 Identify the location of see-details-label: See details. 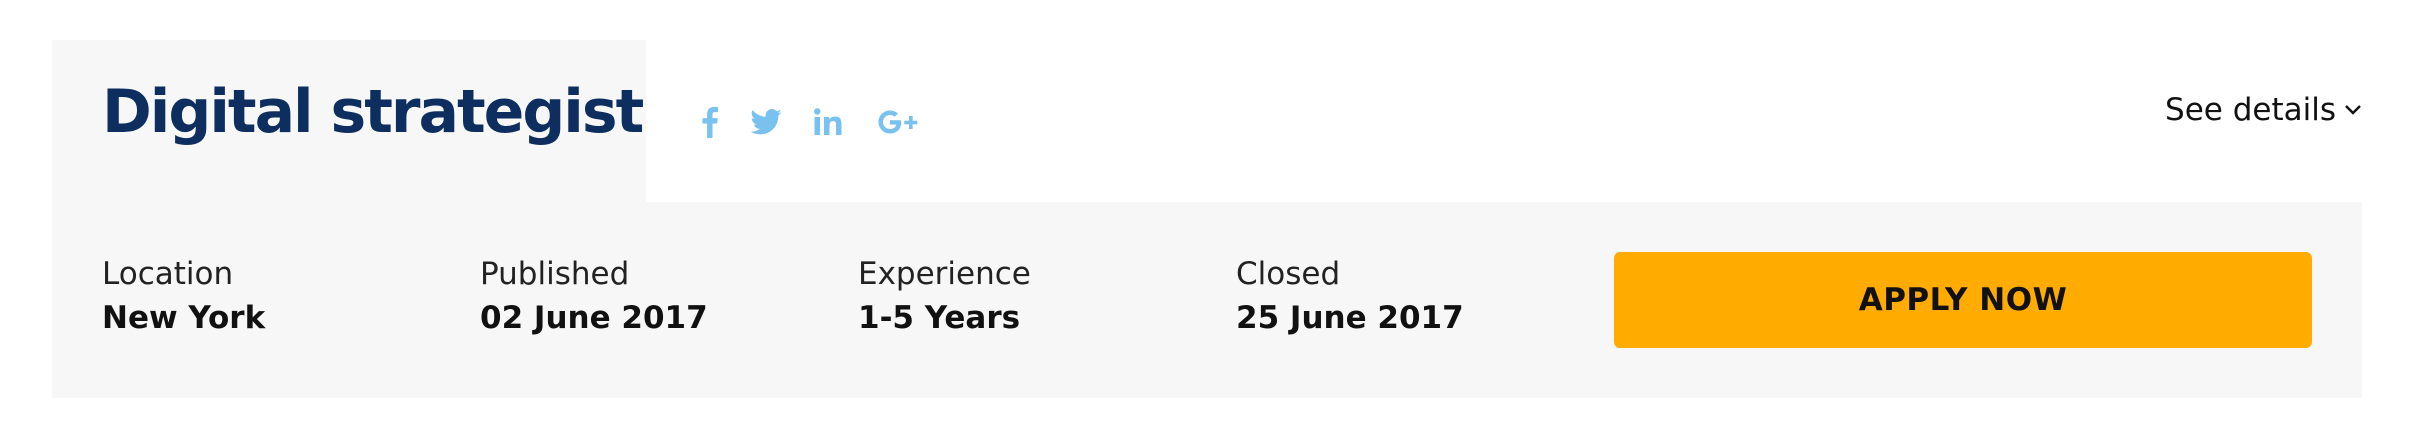
(2250, 110).